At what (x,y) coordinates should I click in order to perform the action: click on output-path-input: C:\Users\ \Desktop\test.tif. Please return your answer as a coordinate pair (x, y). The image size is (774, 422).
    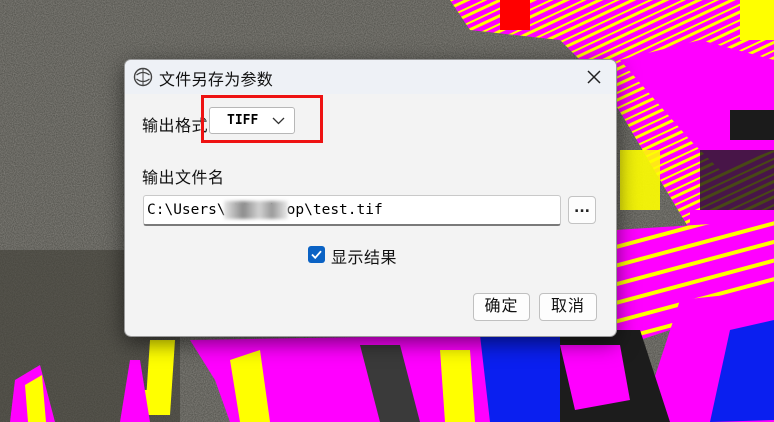
    Looking at the image, I should click on (352, 210).